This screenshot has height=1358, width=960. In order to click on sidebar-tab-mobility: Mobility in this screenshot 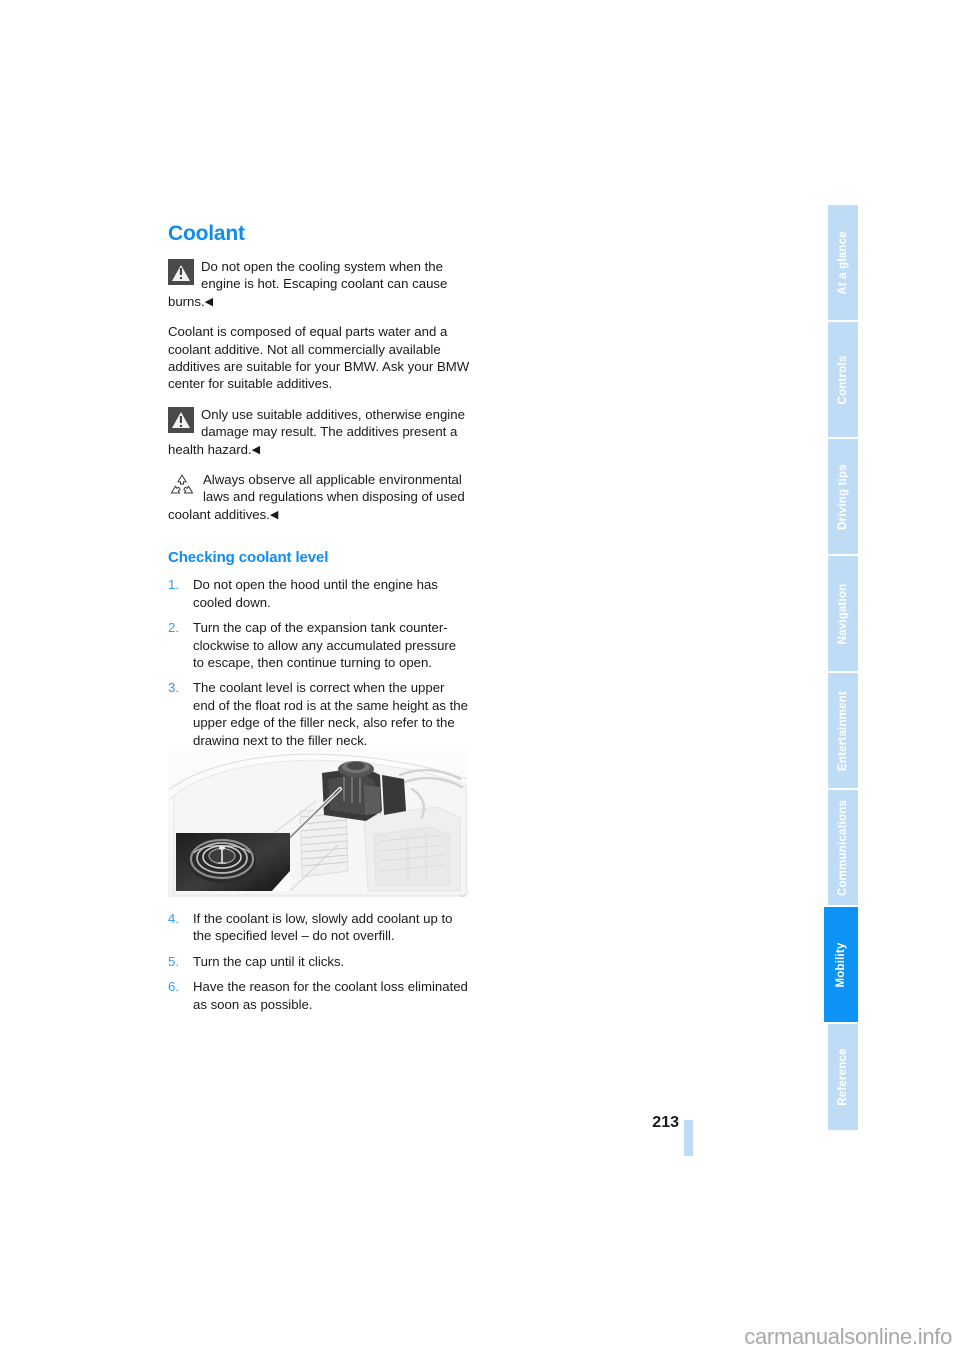, I will do `click(841, 964)`.